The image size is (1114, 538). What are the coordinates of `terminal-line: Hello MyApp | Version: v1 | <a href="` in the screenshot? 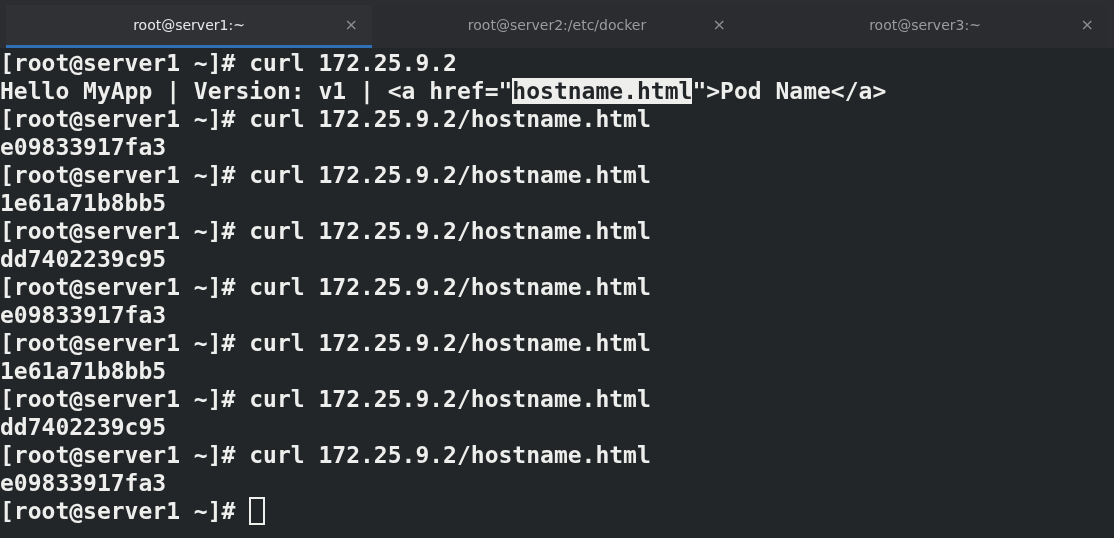 It's located at (256, 91).